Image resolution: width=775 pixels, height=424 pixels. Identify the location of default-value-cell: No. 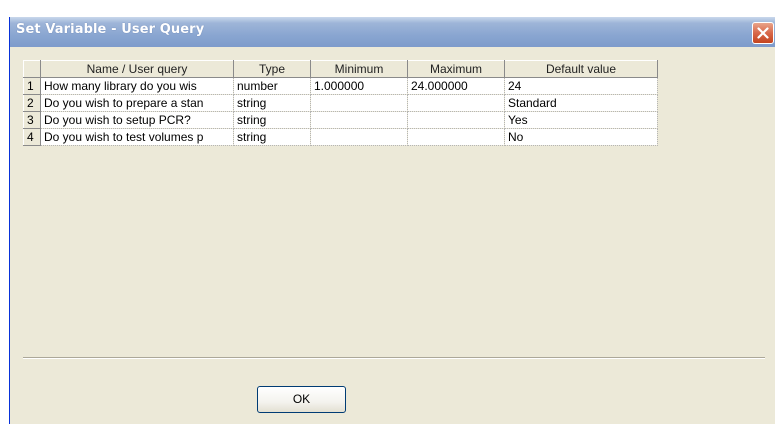
(581, 137).